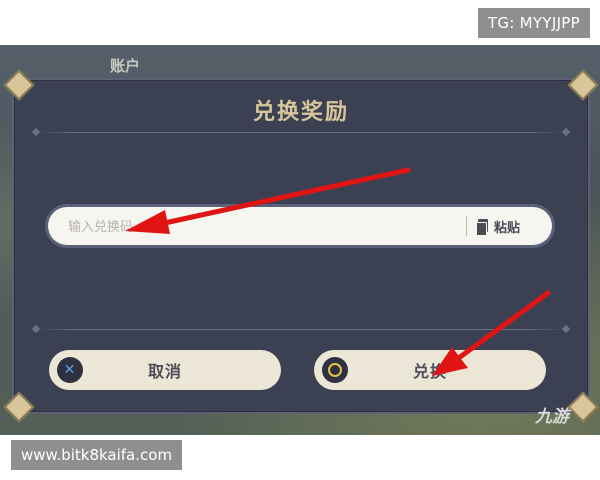 The image size is (600, 480). I want to click on redeem-label: 兑换, so click(429, 371).